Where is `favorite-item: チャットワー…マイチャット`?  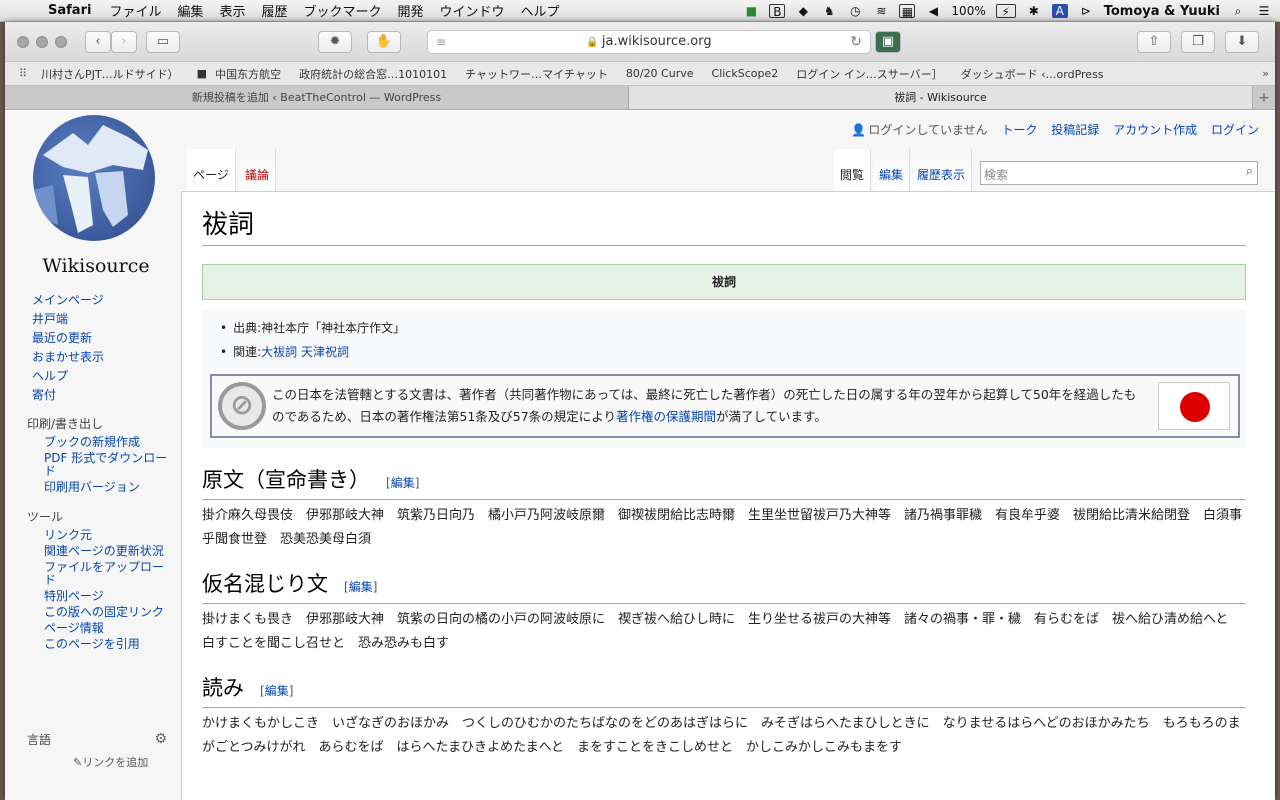 favorite-item: チャットワー…マイチャット is located at coordinates (536, 74).